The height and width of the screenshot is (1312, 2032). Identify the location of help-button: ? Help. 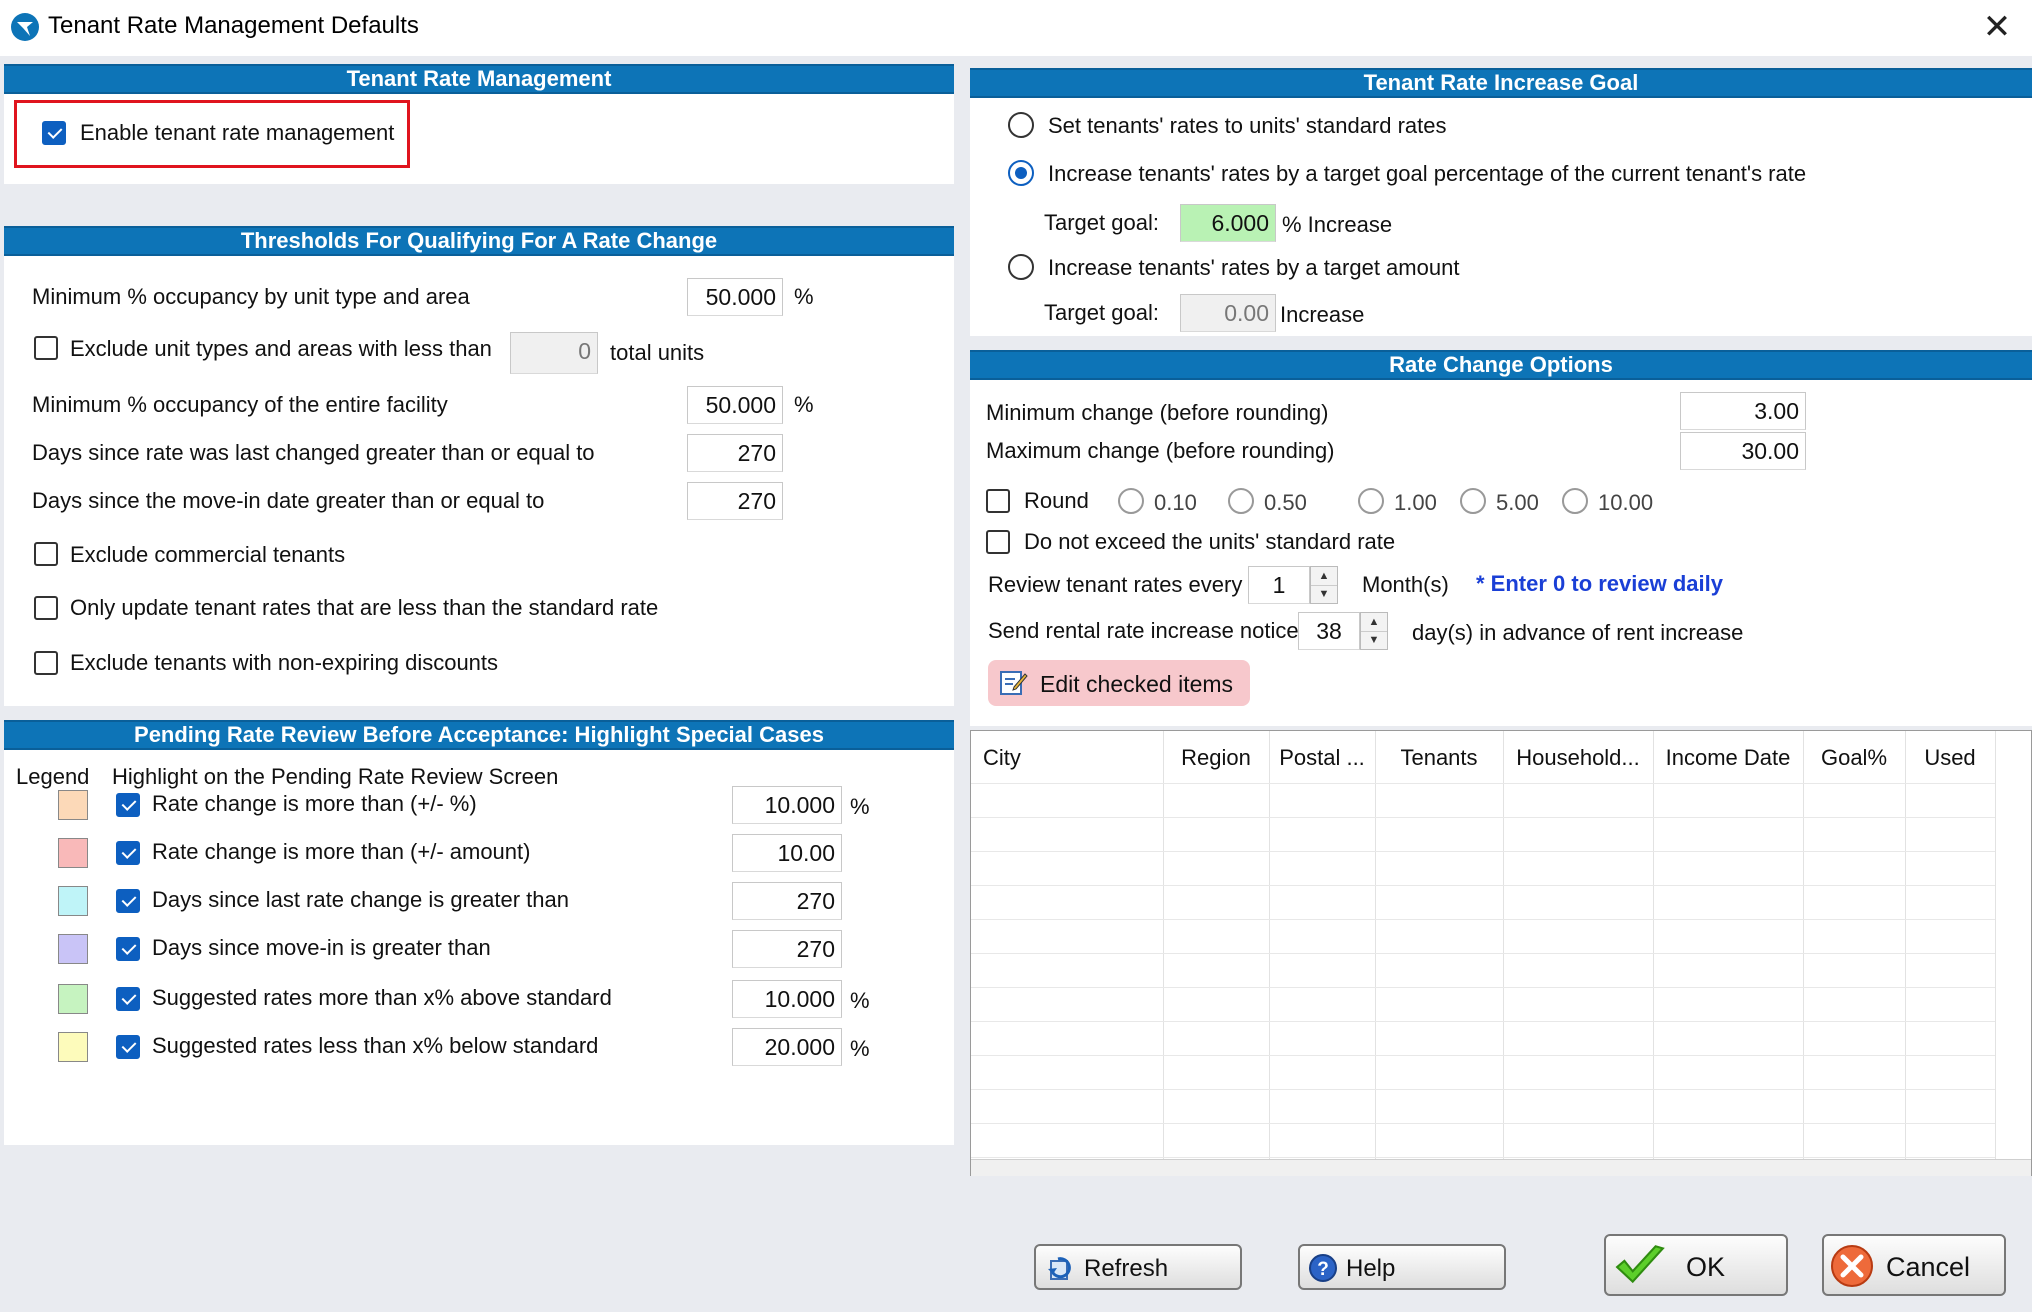
(1402, 1267).